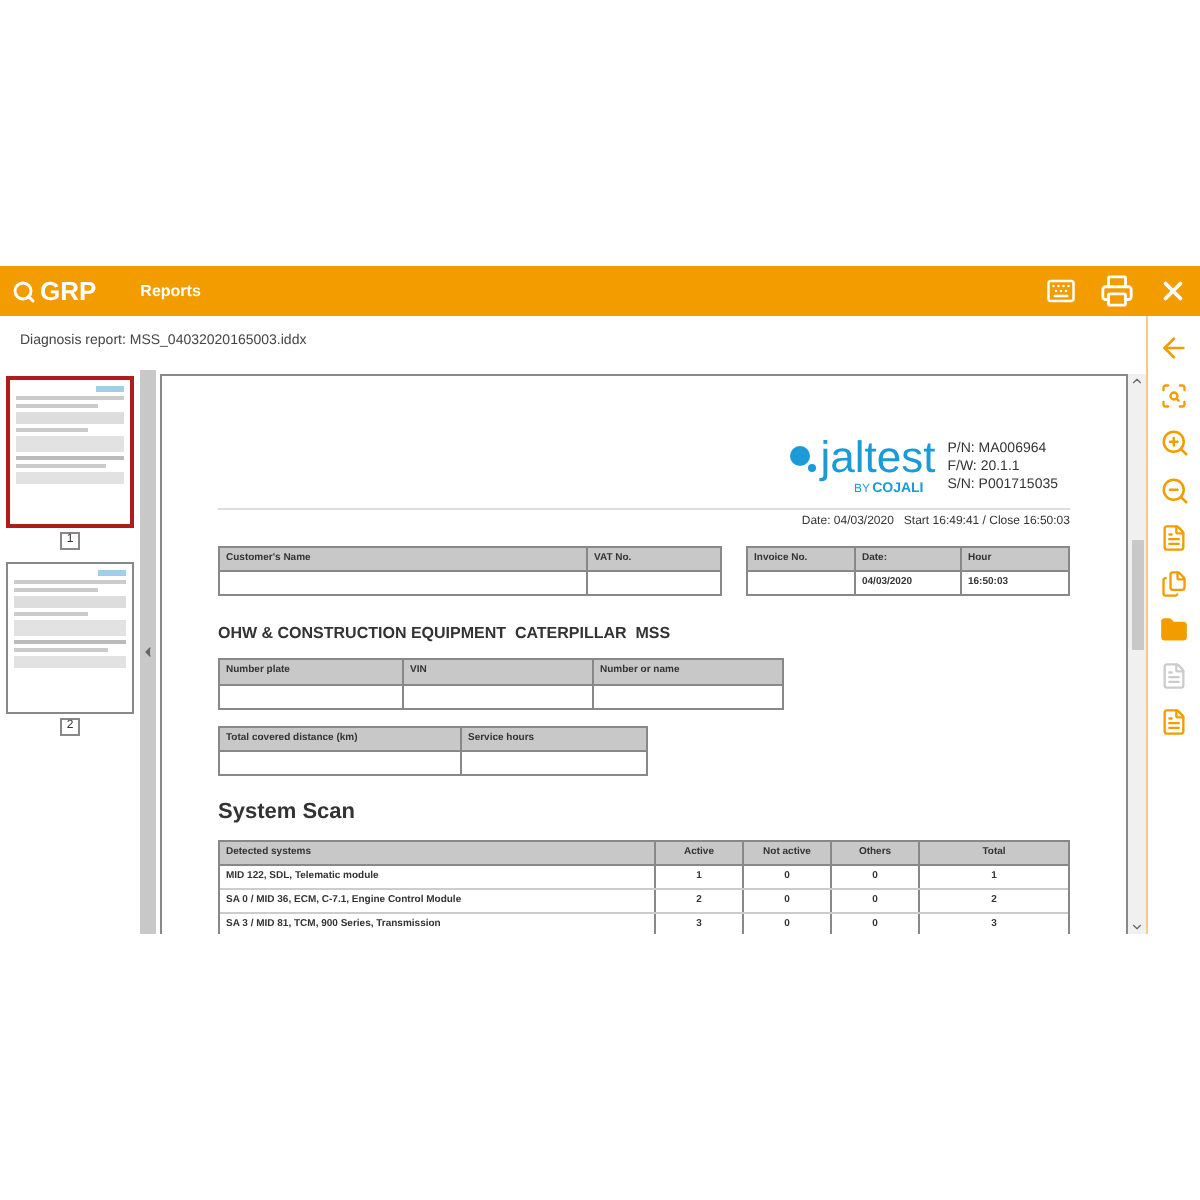 The width and height of the screenshot is (1200, 1200). I want to click on zoom-in-icon, so click(1174, 443).